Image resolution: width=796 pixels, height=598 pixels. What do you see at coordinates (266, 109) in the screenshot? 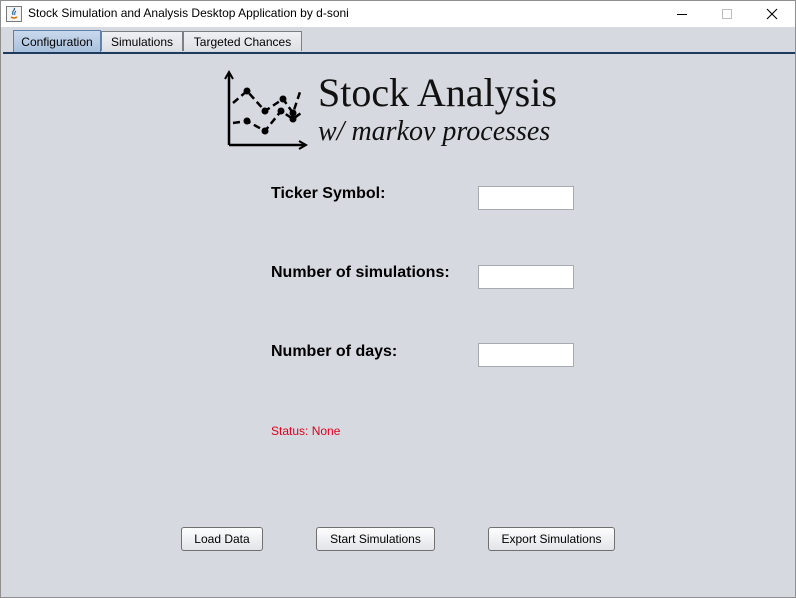
I see `line-graph-icon` at bounding box center [266, 109].